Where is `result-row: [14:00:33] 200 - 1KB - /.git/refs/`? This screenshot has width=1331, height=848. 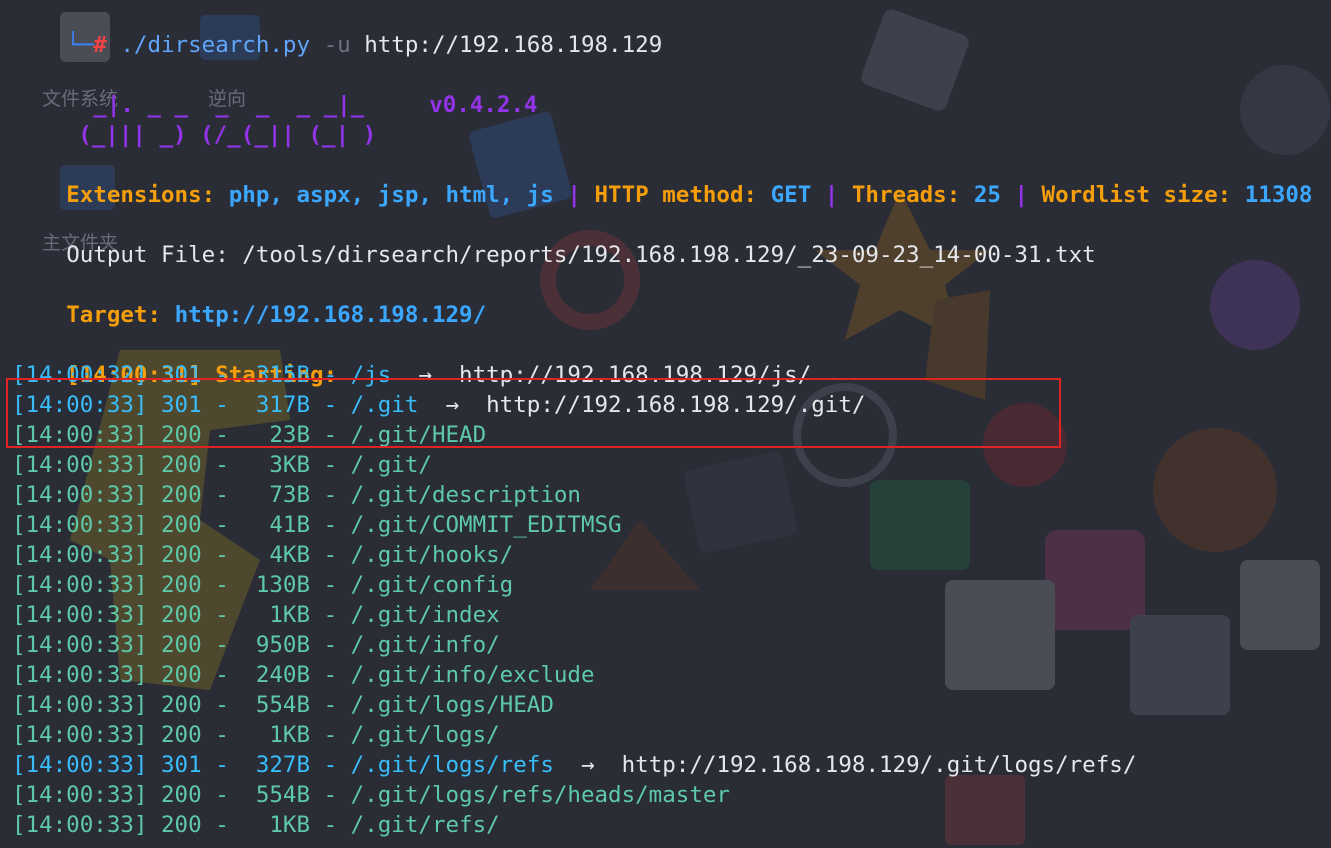
result-row: [14:00:33] 200 - 1KB - /.git/refs/ is located at coordinates (256, 825).